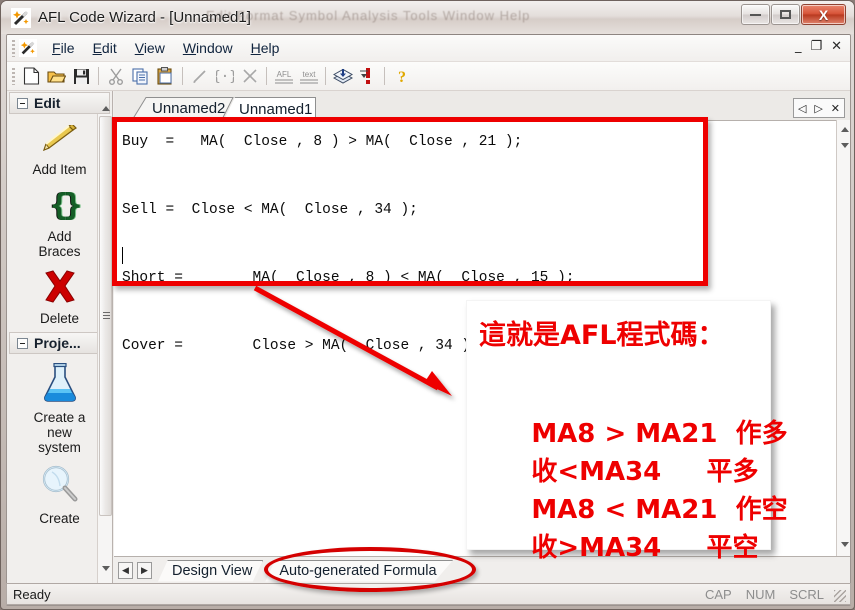  Describe the element at coordinates (835, 108) in the screenshot. I see `tab-close-button: ✕` at that location.